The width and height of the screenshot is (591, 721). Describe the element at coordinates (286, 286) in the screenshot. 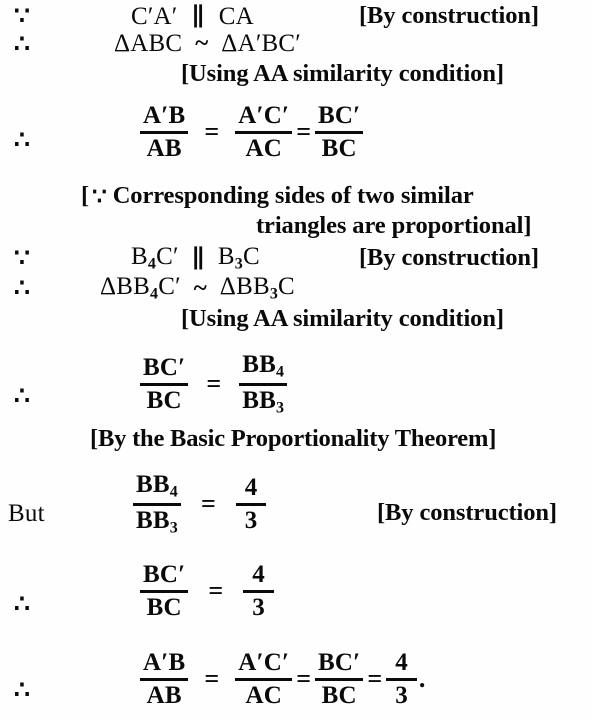

I see `triangle-tail: C` at that location.